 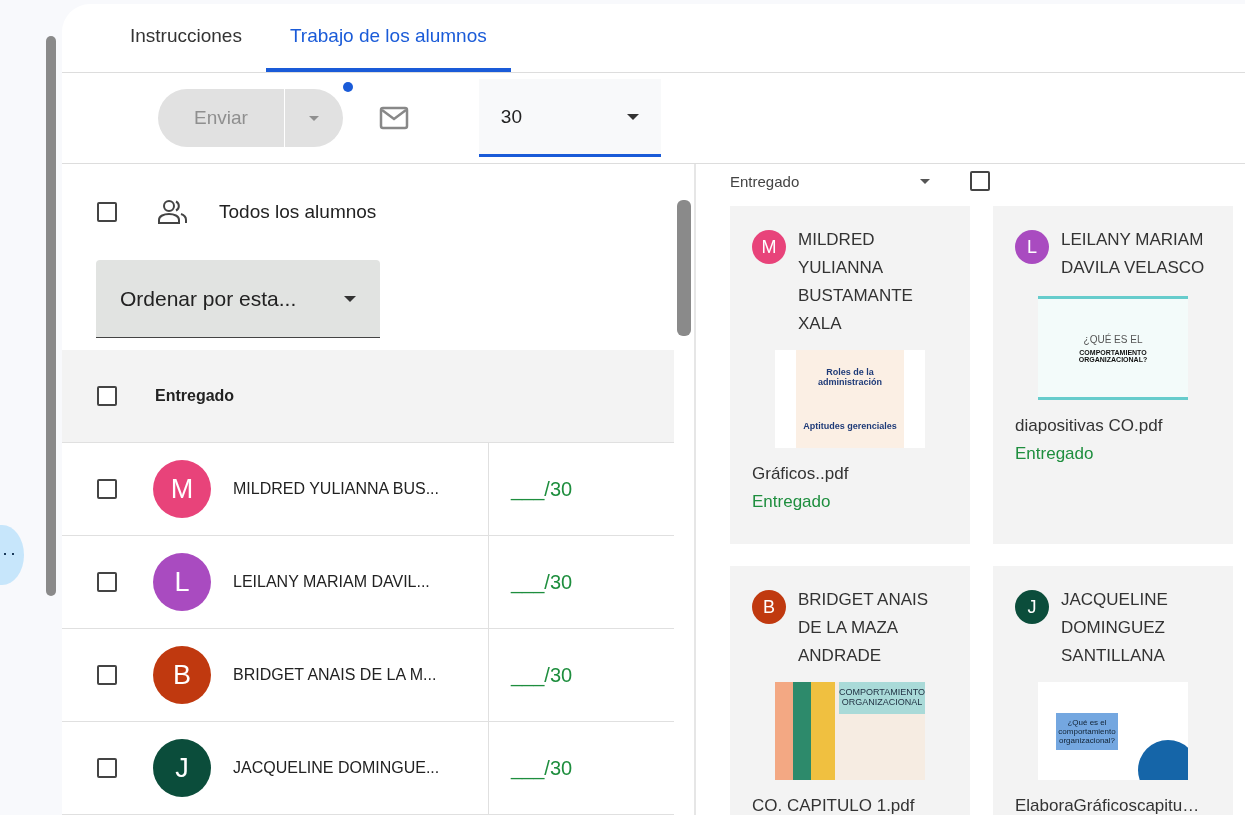 What do you see at coordinates (1115, 628) in the screenshot?
I see `student-name: JACQUELINE DOMINGUEZ SANTILLANA` at bounding box center [1115, 628].